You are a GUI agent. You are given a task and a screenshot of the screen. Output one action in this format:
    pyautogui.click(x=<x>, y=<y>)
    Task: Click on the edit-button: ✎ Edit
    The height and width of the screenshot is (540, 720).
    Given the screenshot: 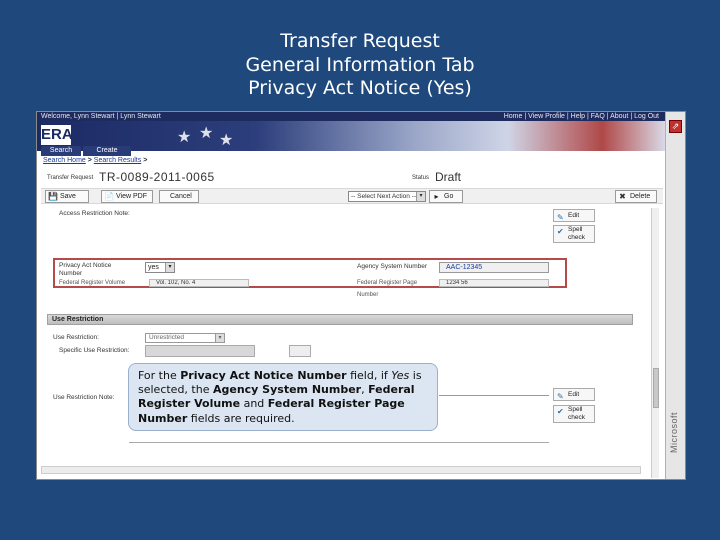 What is the action you would take?
    pyautogui.click(x=574, y=215)
    